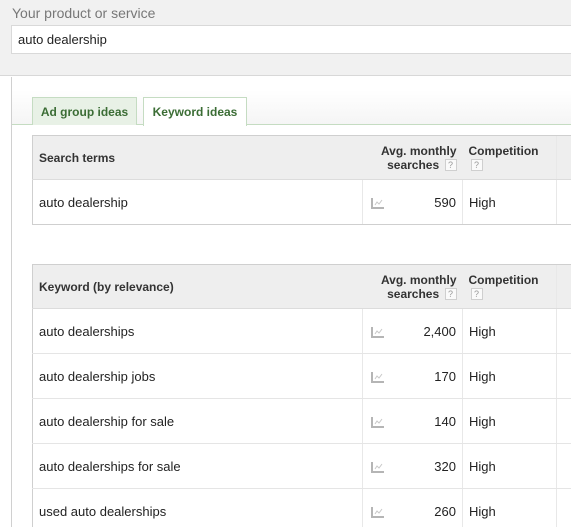 Image resolution: width=571 pixels, height=527 pixels. I want to click on search-term-cell: auto dealership, so click(197, 202).